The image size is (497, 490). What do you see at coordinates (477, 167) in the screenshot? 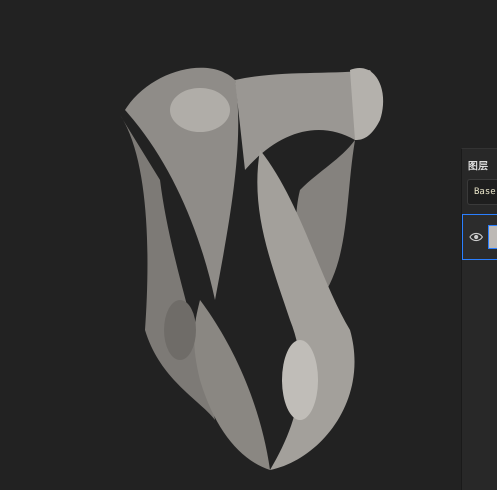
I see `panel-title: 图层` at bounding box center [477, 167].